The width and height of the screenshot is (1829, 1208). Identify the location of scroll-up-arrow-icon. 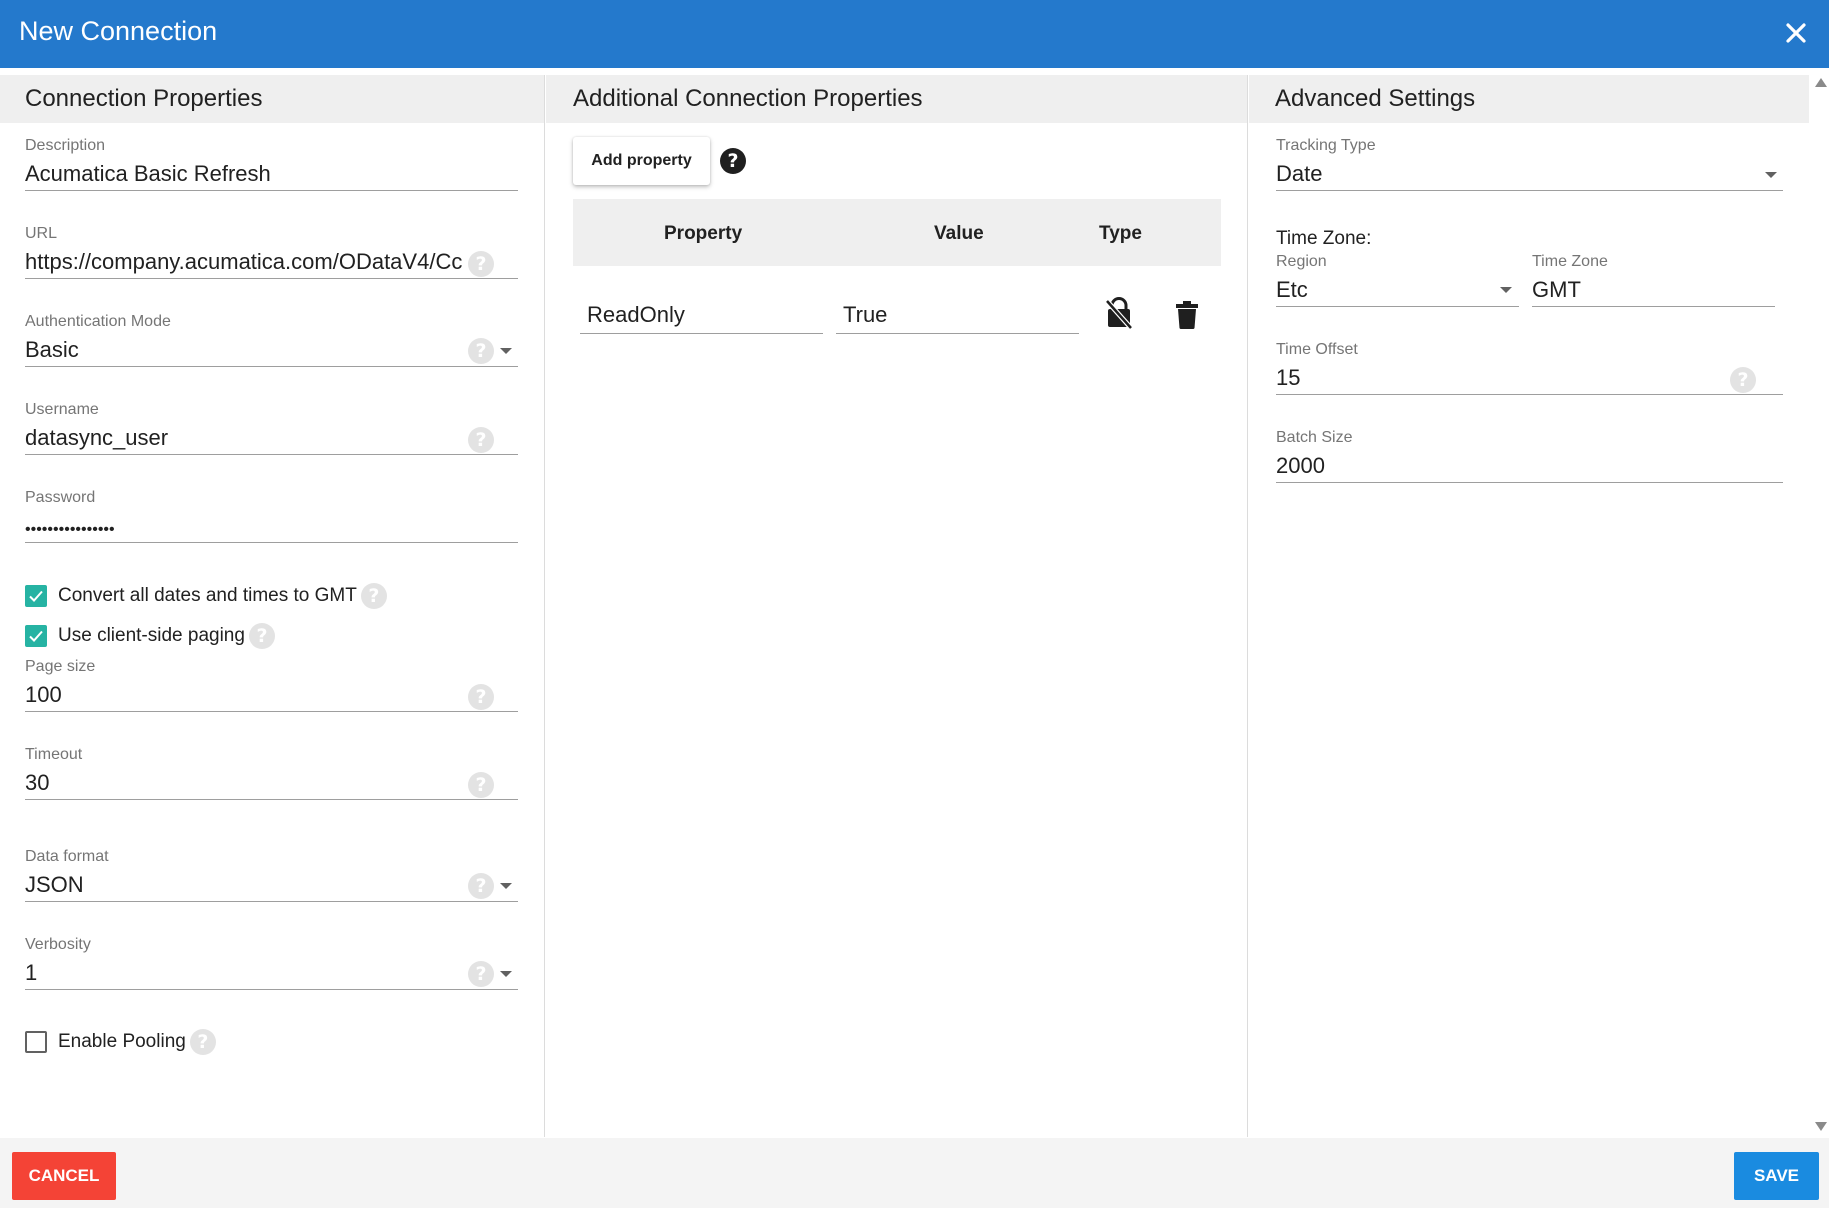
(1821, 82).